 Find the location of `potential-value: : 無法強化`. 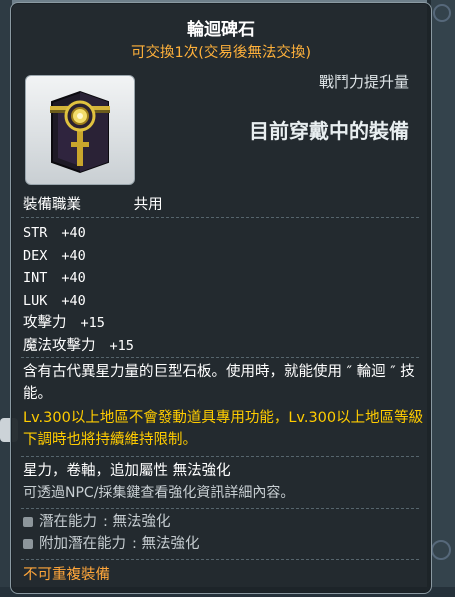

potential-value: : 無法強化 is located at coordinates (137, 522).